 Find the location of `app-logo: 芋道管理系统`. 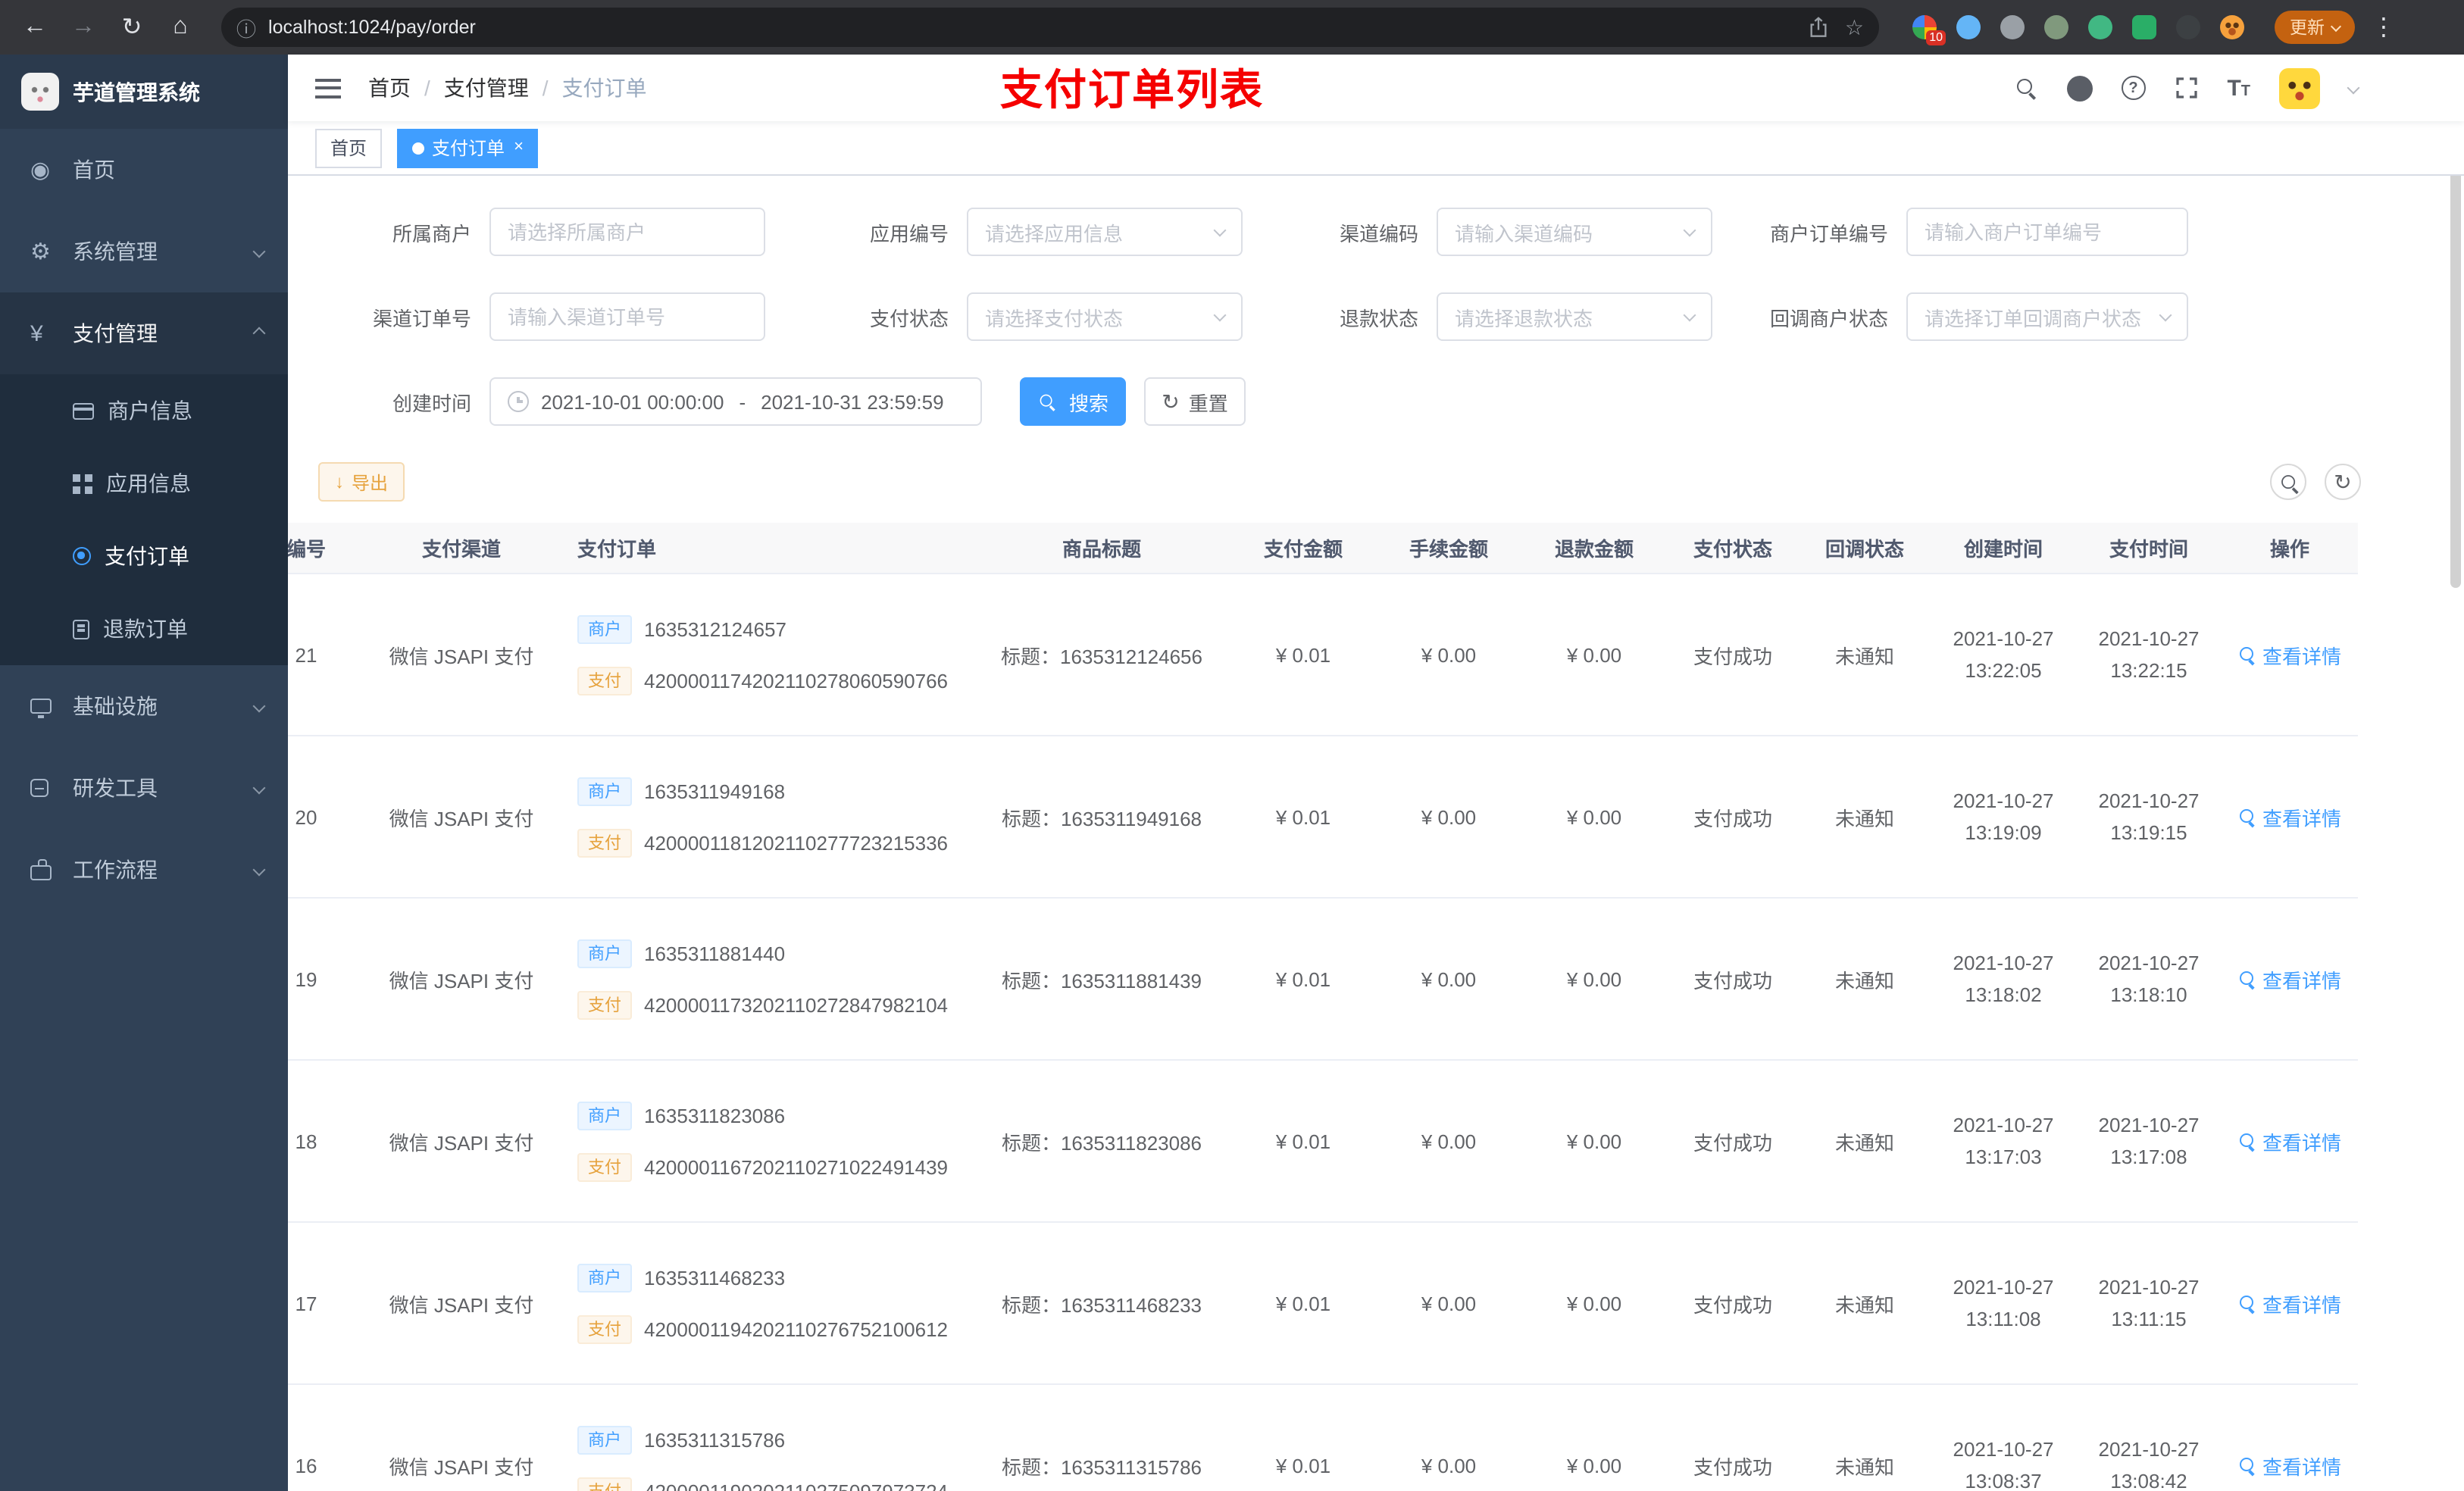

app-logo: 芋道管理系统 is located at coordinates (144, 92).